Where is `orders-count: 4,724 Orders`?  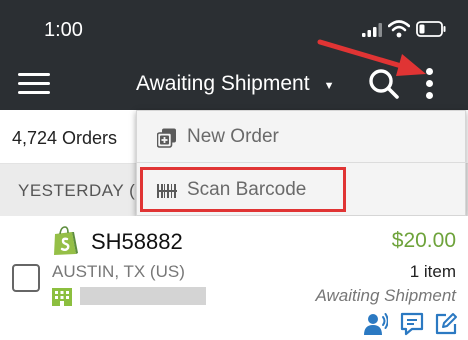
orders-count: 4,724 Orders is located at coordinates (65, 138).